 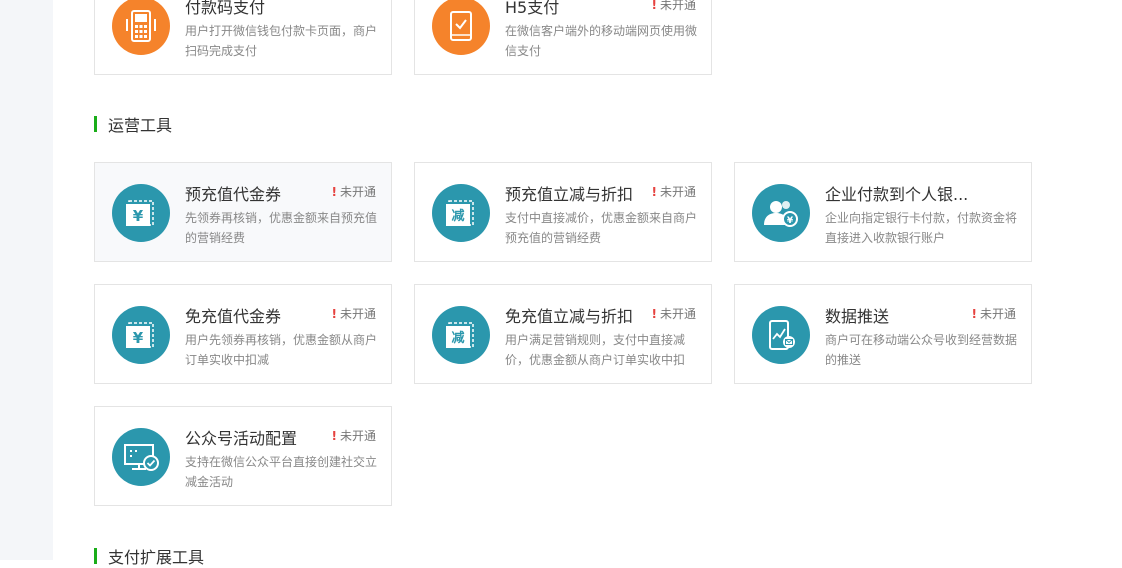 I want to click on card-official-account-activity: 公众号活动配置 ! 未开通 支持在微信公众平台直接创建社交立减金活动, so click(x=243, y=456).